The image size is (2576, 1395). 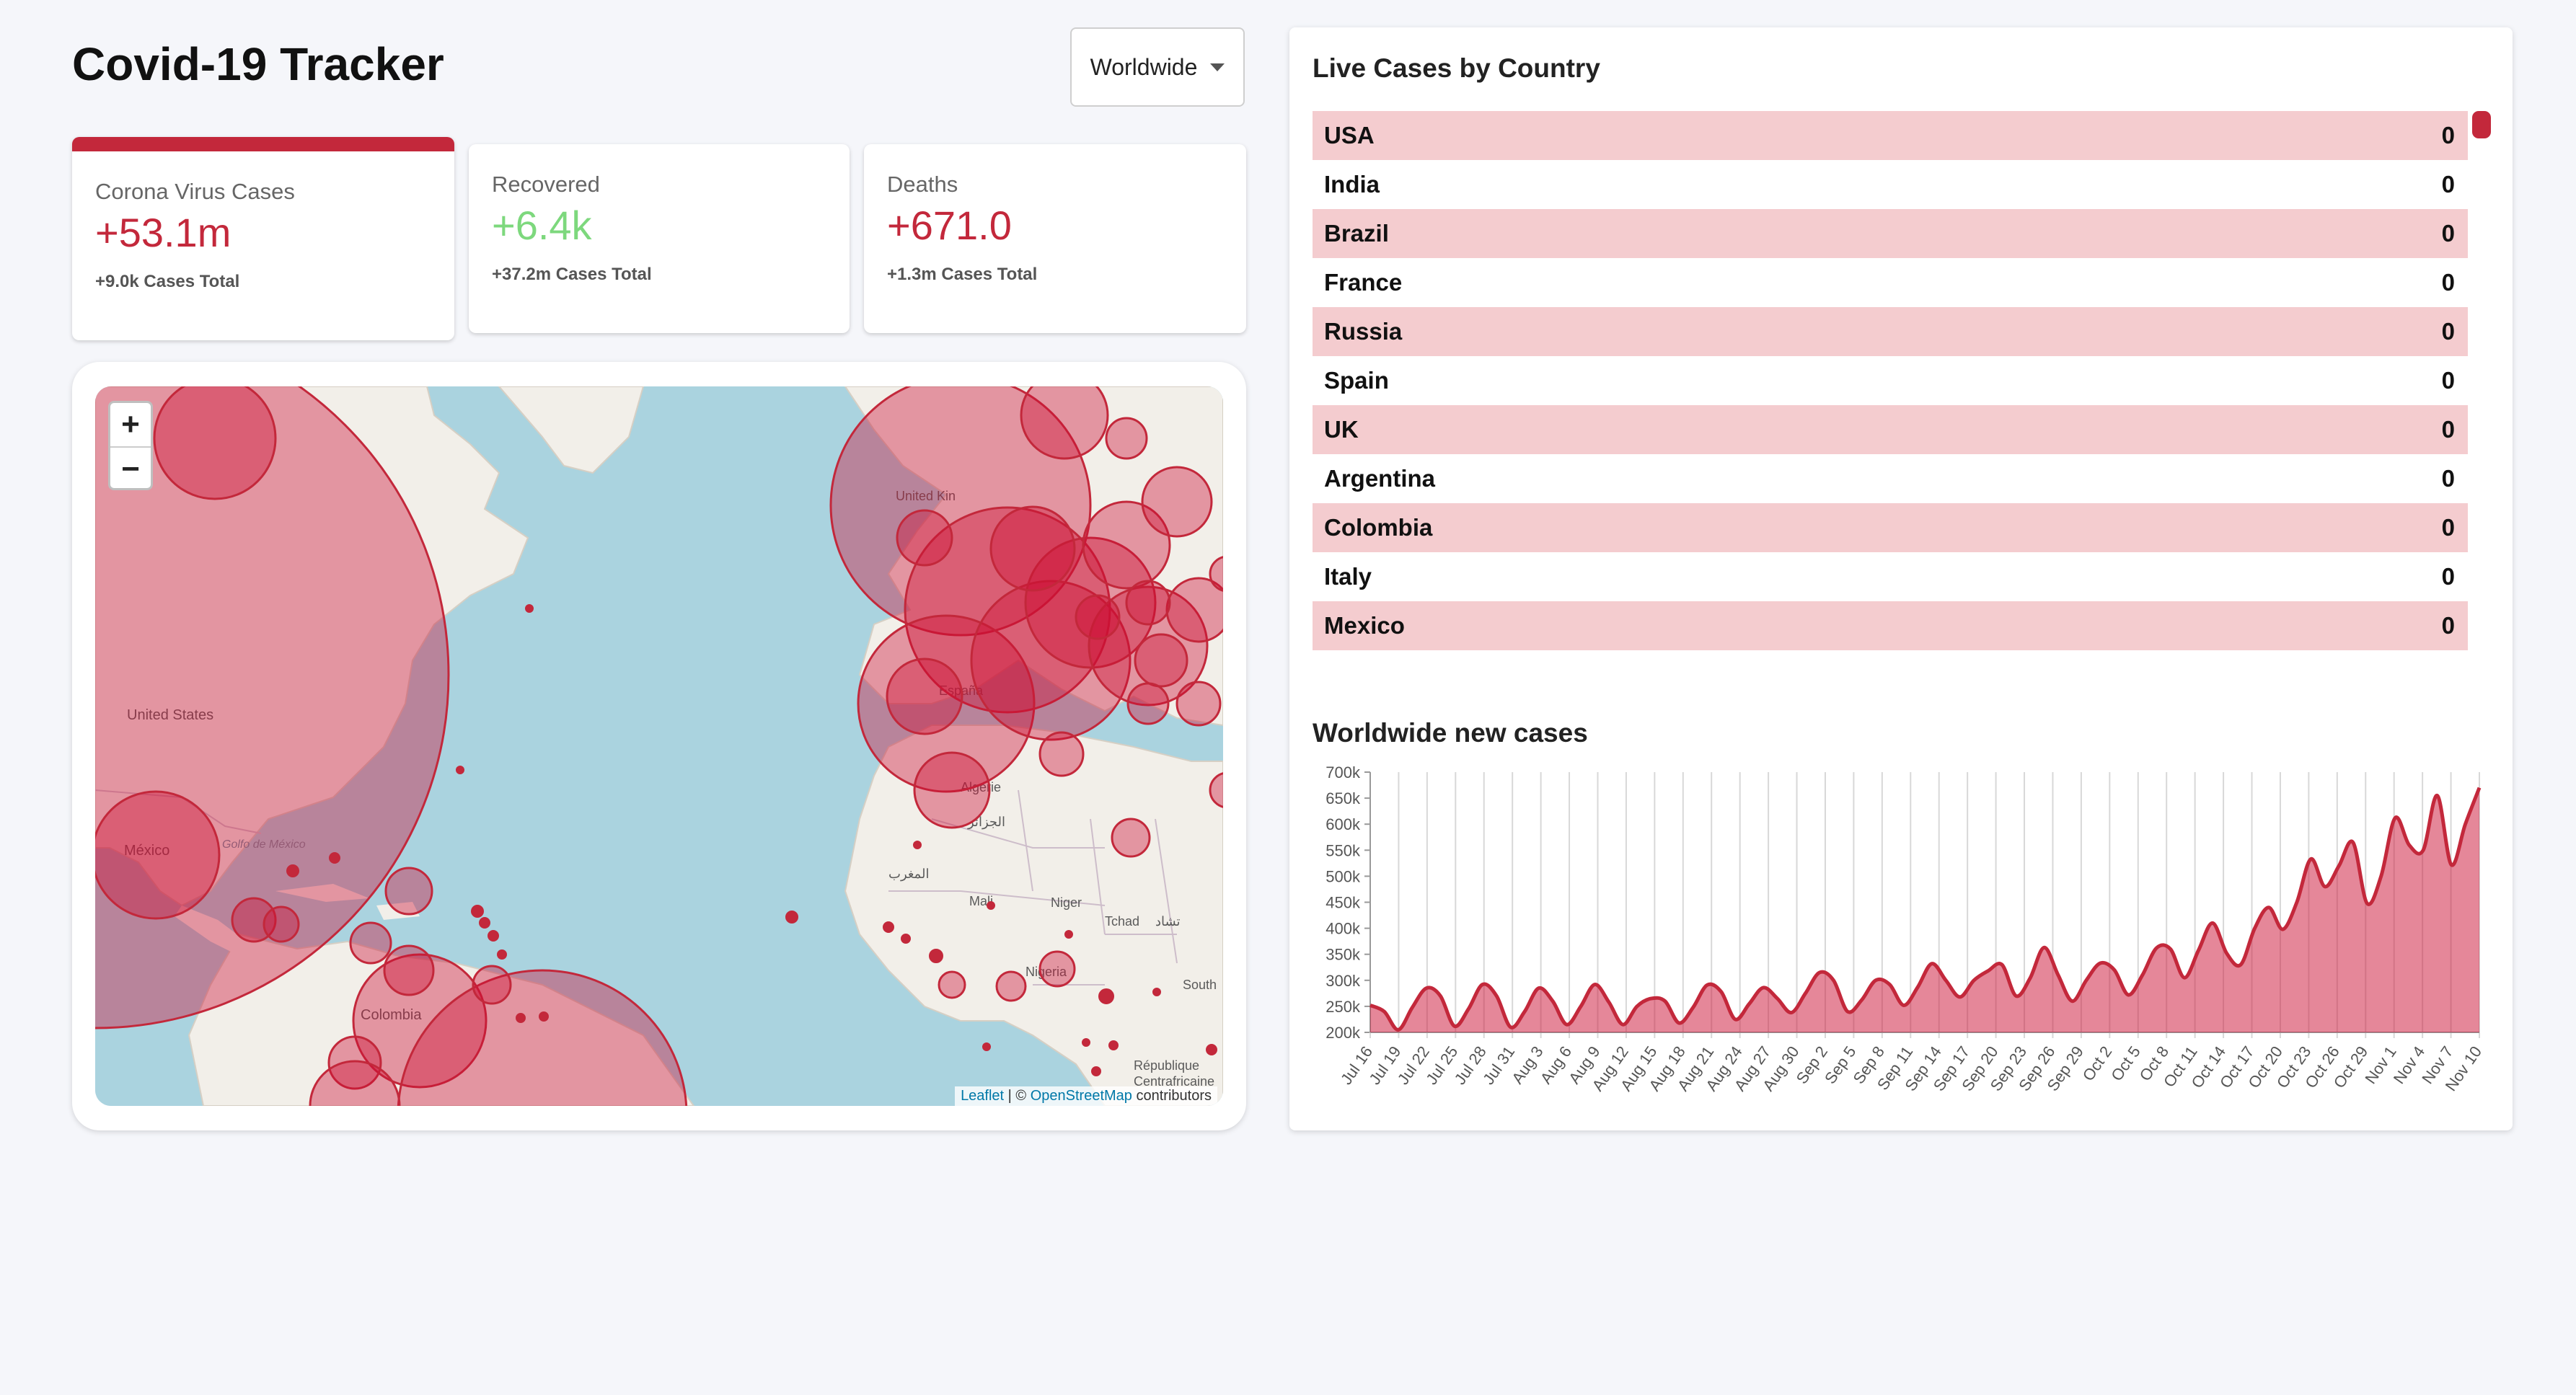 What do you see at coordinates (1081, 1096) in the screenshot?
I see `openstreetmap-link: OpenStreetMap` at bounding box center [1081, 1096].